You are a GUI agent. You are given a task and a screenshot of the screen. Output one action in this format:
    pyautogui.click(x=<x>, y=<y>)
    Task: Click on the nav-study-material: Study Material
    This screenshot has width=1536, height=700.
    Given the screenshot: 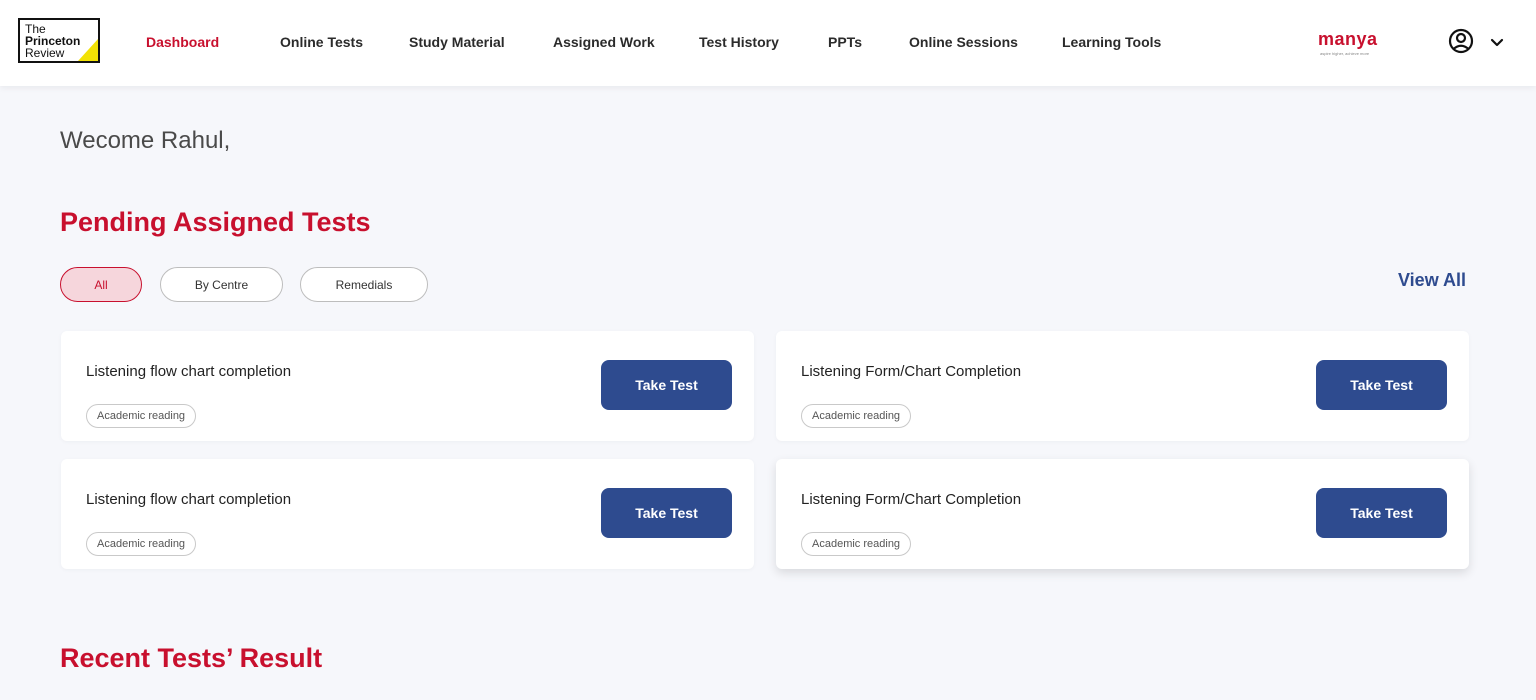 What is the action you would take?
    pyautogui.click(x=457, y=42)
    